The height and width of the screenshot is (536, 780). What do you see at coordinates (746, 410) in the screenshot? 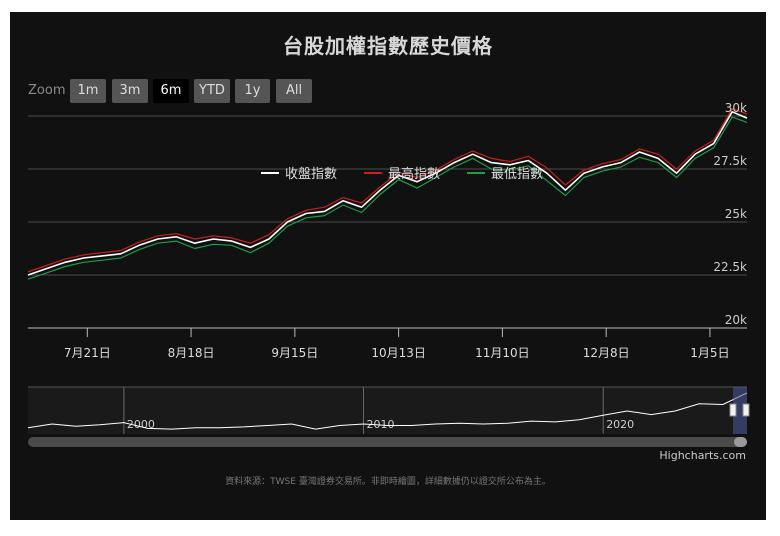
I see `navigator-handle-right` at bounding box center [746, 410].